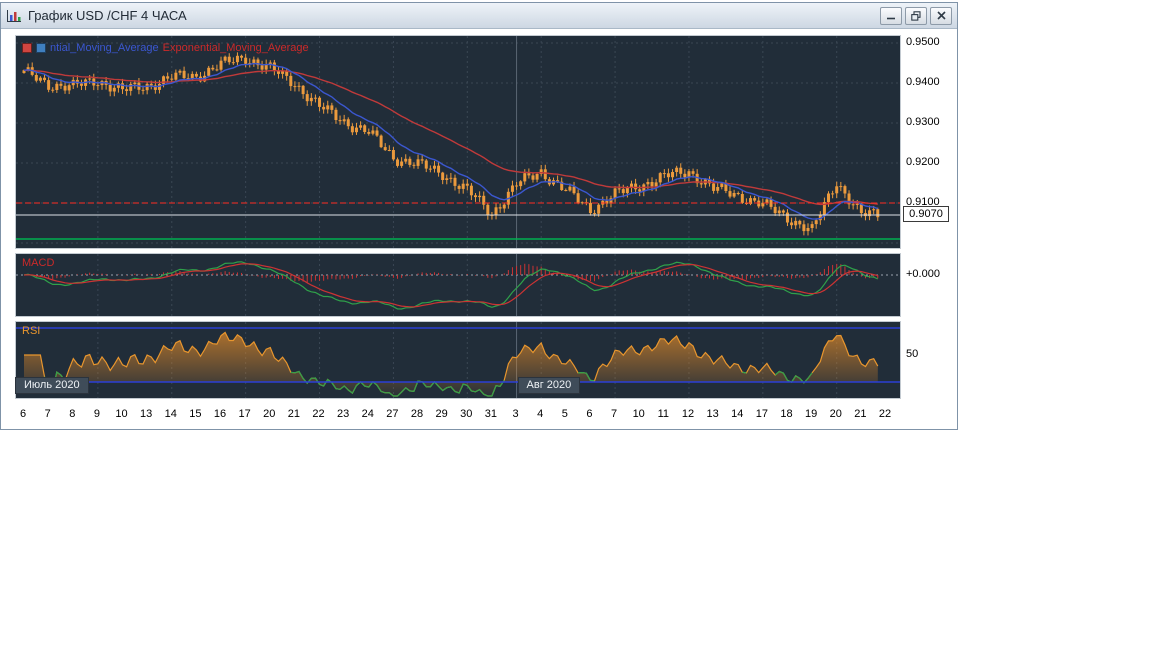 This screenshot has width=1152, height=648. What do you see at coordinates (663, 414) in the screenshot?
I see `time-tick: 11` at bounding box center [663, 414].